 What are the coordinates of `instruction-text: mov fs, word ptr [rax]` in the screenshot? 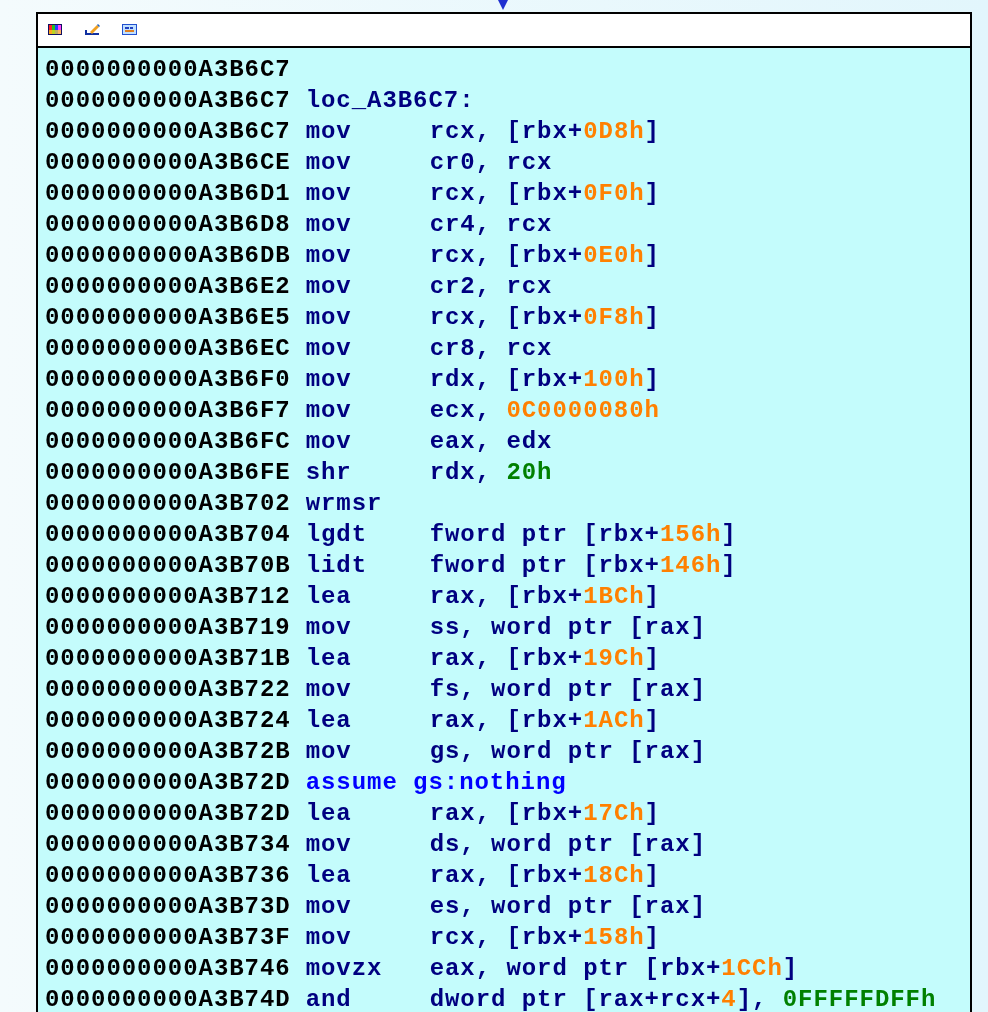 It's located at (505, 689).